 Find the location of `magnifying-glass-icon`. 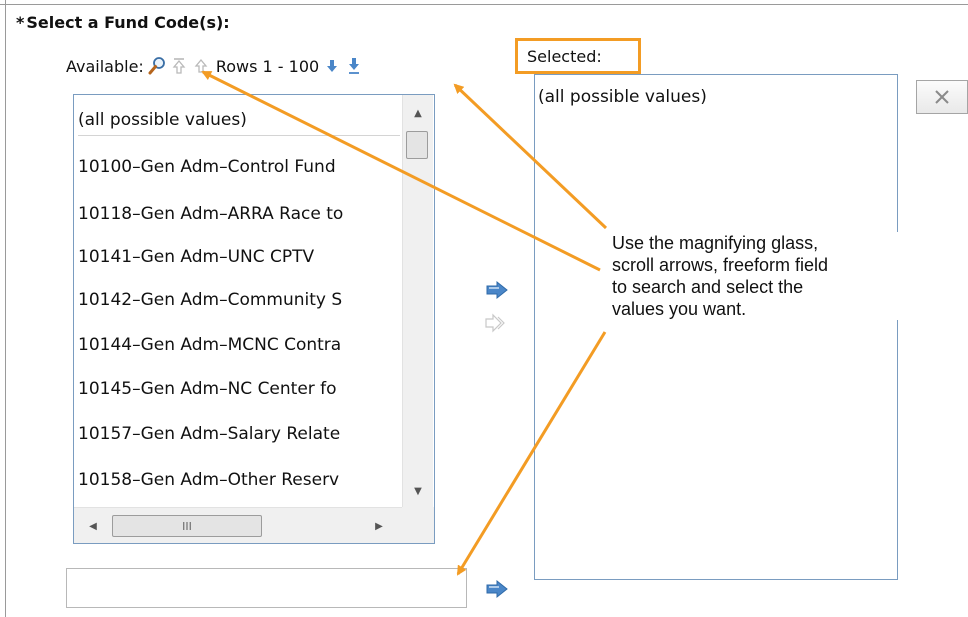

magnifying-glass-icon is located at coordinates (157, 66).